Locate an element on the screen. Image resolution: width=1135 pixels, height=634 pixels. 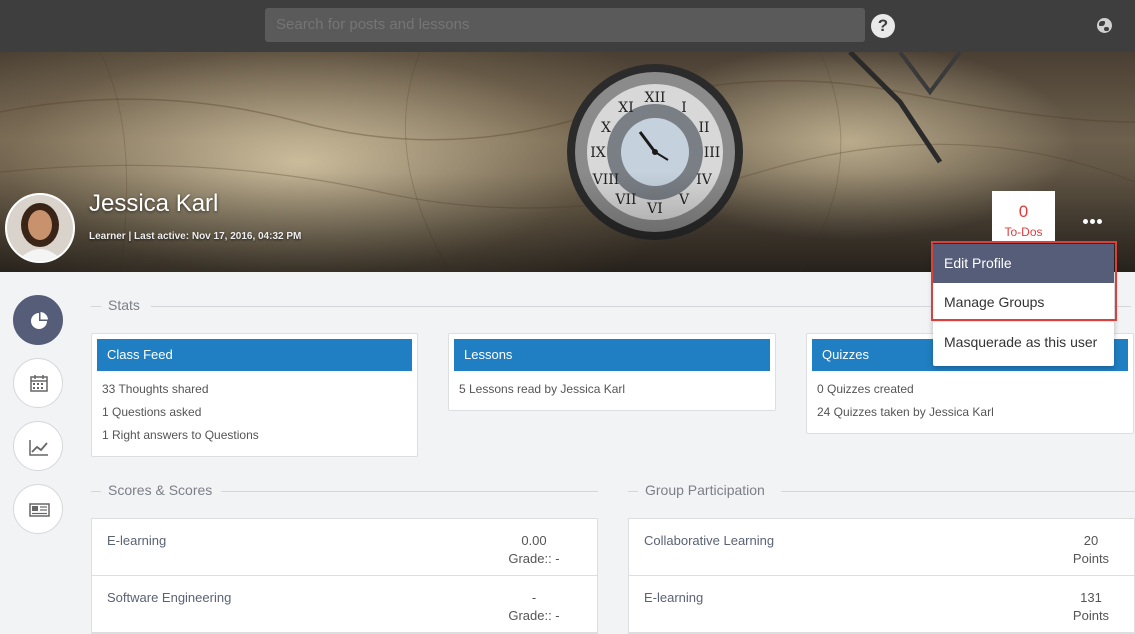
avatar is located at coordinates (40, 228).